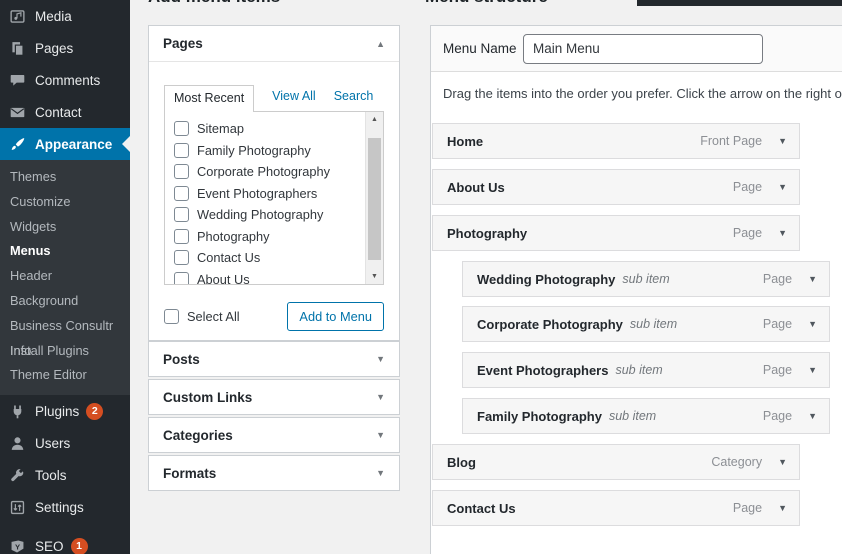 Image resolution: width=842 pixels, height=554 pixels. What do you see at coordinates (264, 172) in the screenshot?
I see `page-checkbox-label: Corporate Photography` at bounding box center [264, 172].